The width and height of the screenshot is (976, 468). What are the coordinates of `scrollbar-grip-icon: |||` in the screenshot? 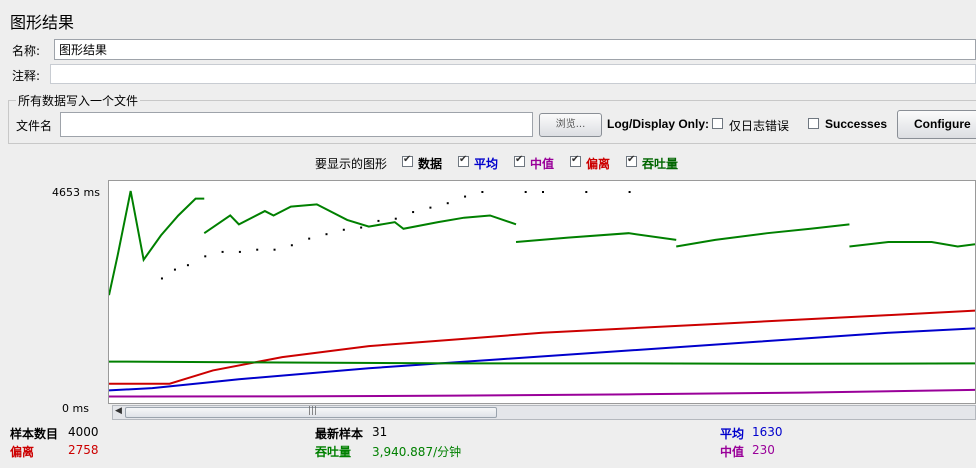 It's located at (313, 411).